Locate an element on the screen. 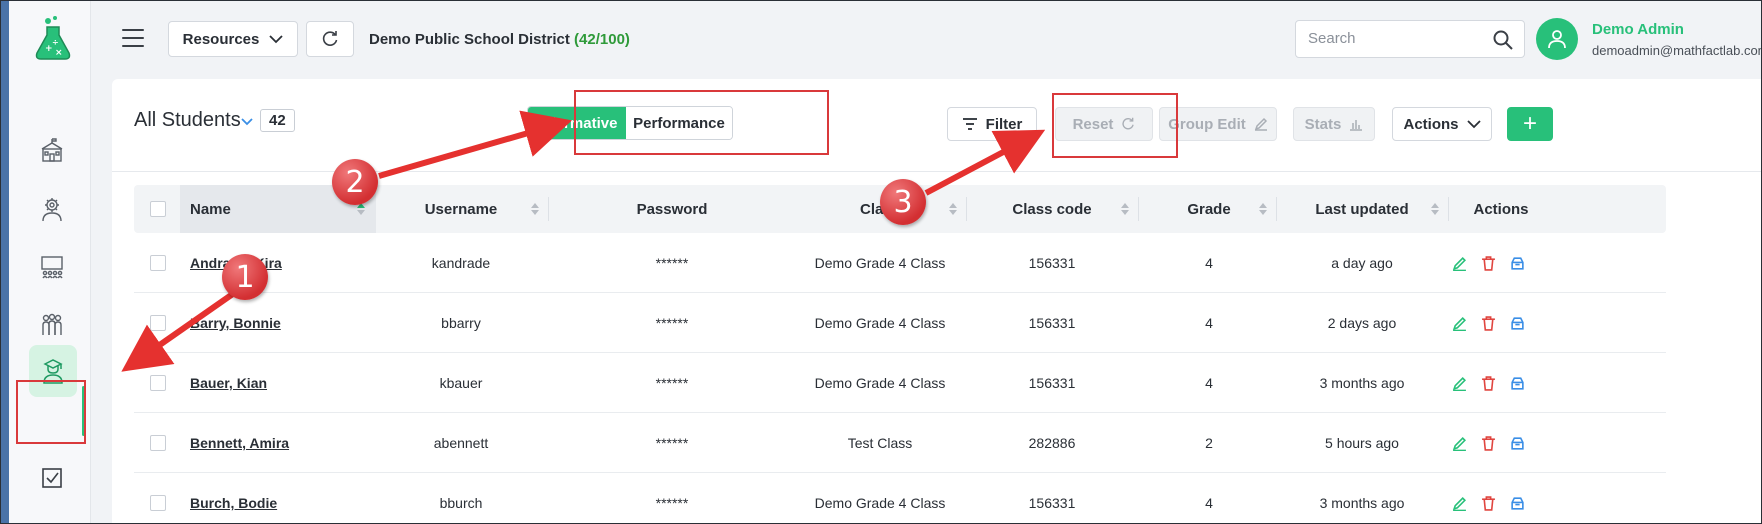  bar-chart-icon is located at coordinates (1356, 125).